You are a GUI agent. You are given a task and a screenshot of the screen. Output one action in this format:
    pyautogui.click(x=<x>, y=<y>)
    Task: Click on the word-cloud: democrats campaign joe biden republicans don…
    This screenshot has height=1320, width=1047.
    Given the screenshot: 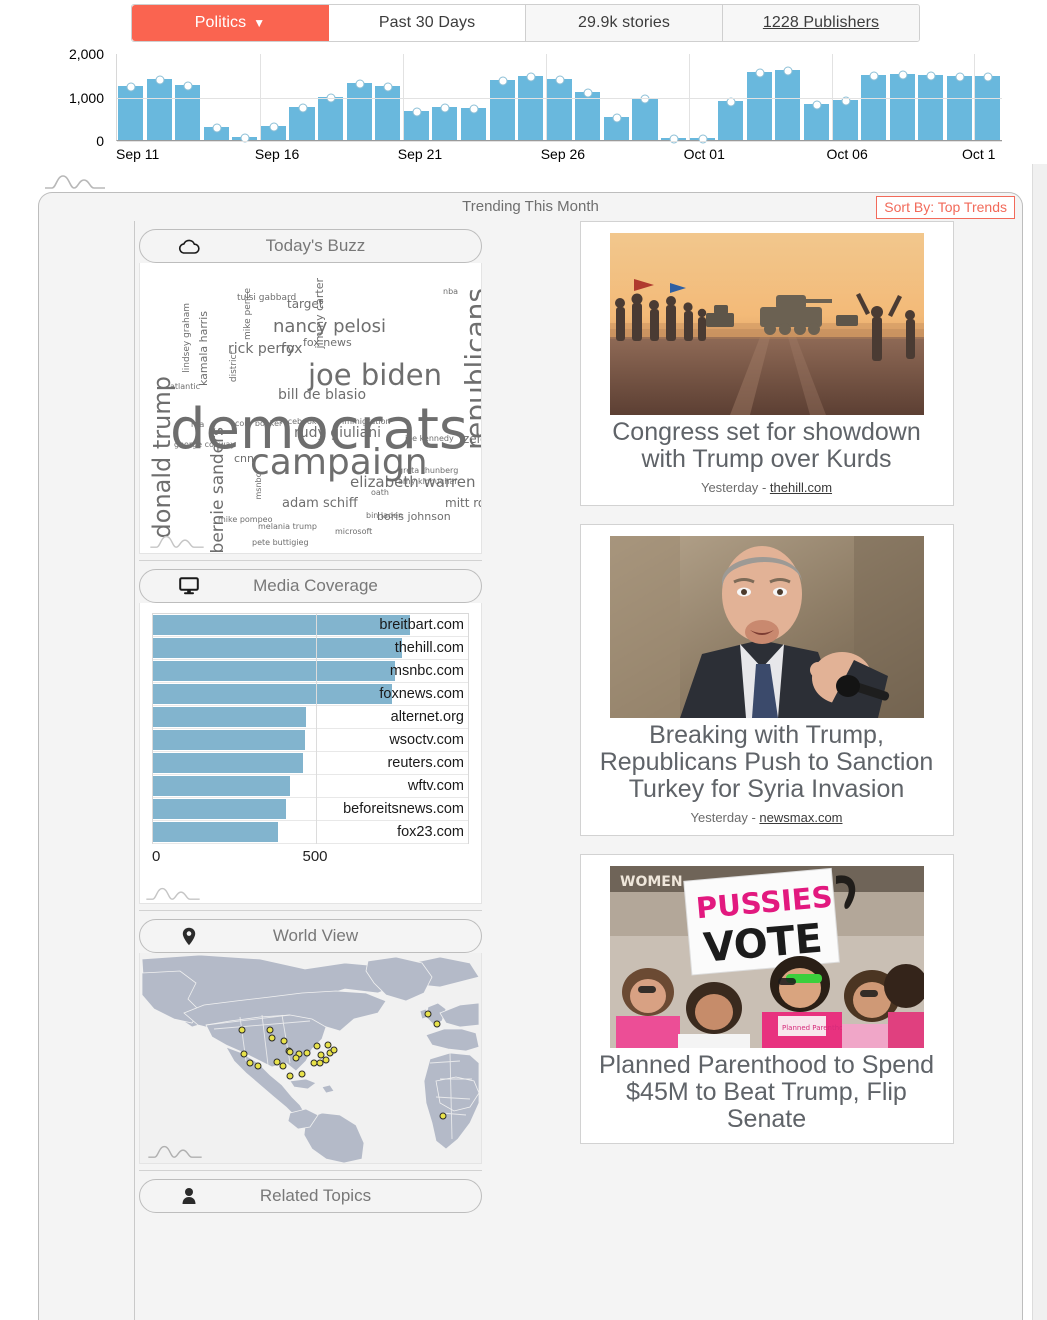 What is the action you would take?
    pyautogui.click(x=310, y=408)
    